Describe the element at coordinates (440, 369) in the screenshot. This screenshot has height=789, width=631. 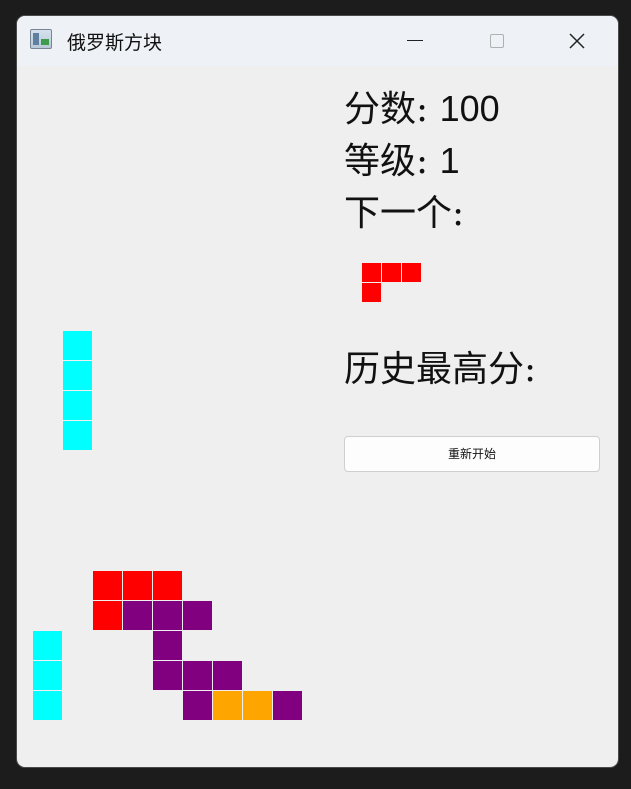
I see `high-score-label: 历史最高分:` at that location.